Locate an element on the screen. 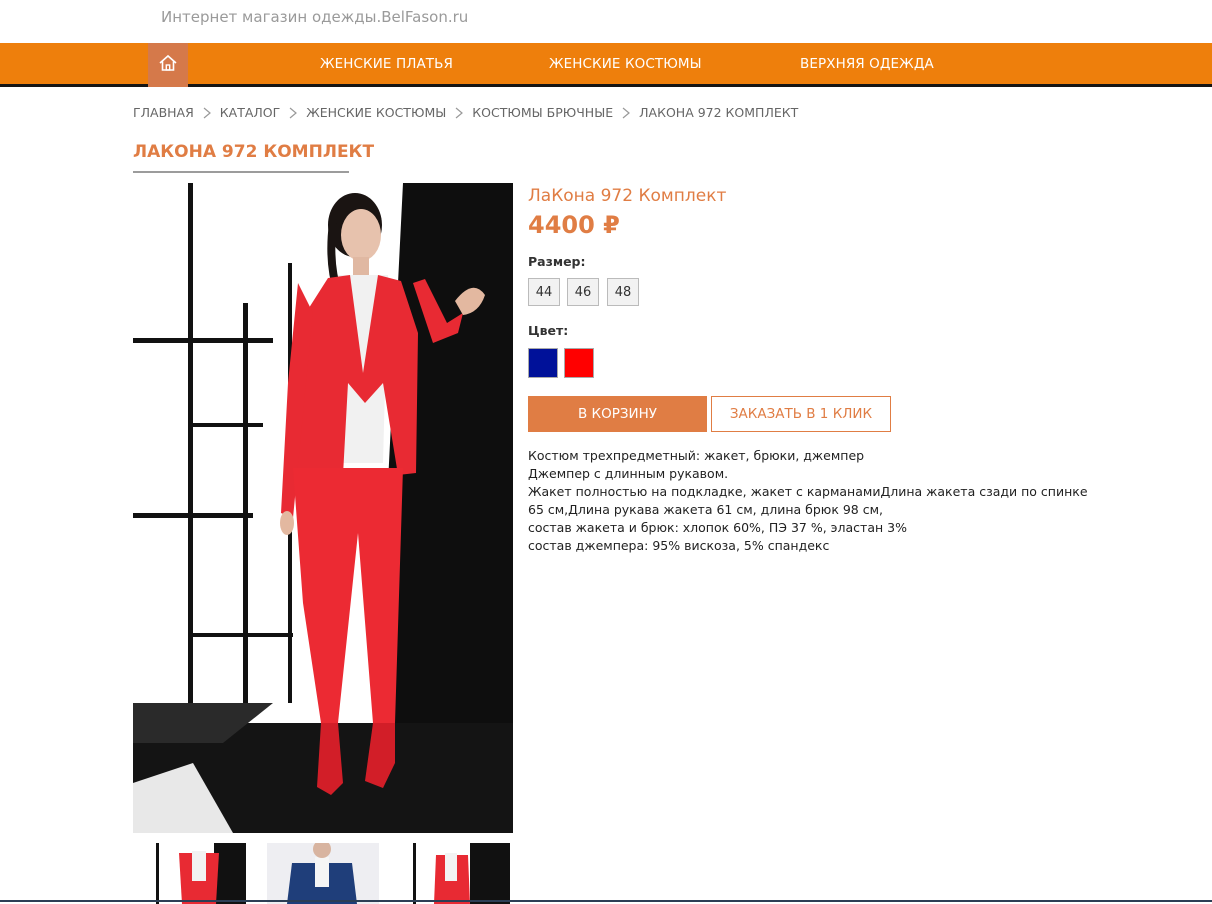 This screenshot has height=904, width=1212. description-line: Джемпер с длинным рукавом. is located at coordinates (628, 473).